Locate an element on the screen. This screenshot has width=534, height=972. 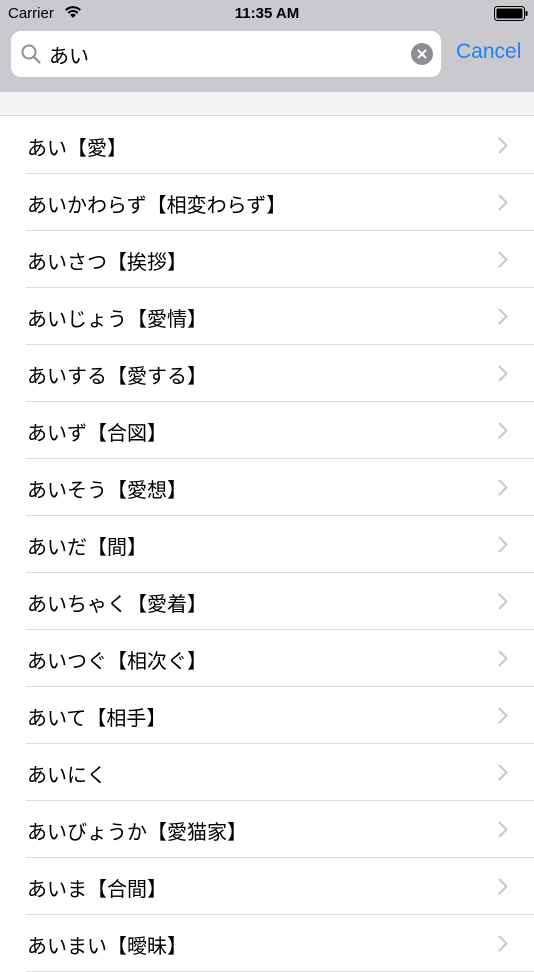
list-item-label: あいにく is located at coordinates (67, 775).